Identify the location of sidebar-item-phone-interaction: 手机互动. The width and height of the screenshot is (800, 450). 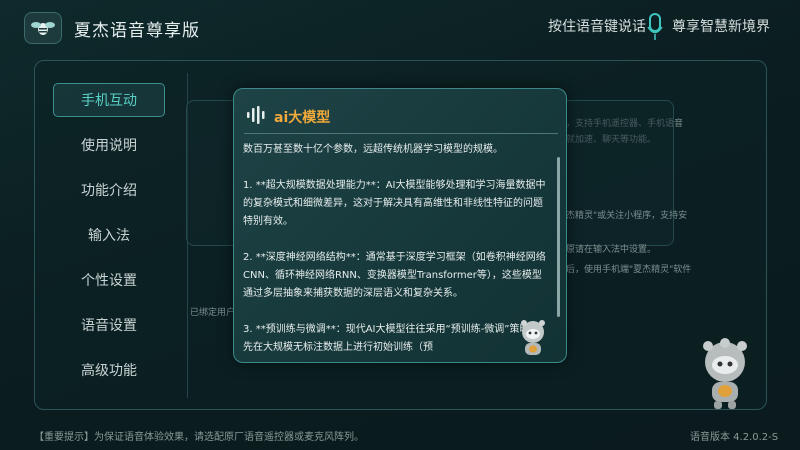
(109, 100).